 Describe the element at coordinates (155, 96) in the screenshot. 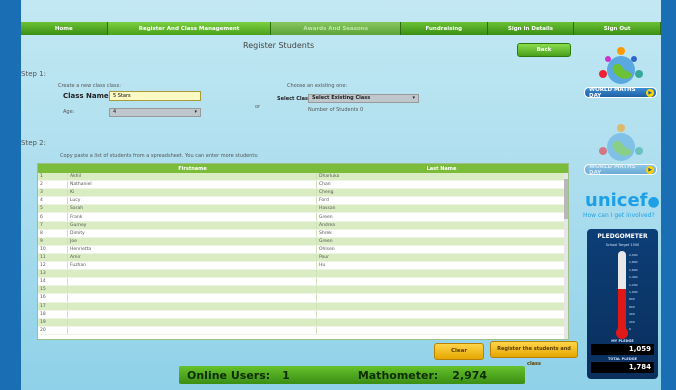

I see `class-name-input: 5 Stars` at that location.